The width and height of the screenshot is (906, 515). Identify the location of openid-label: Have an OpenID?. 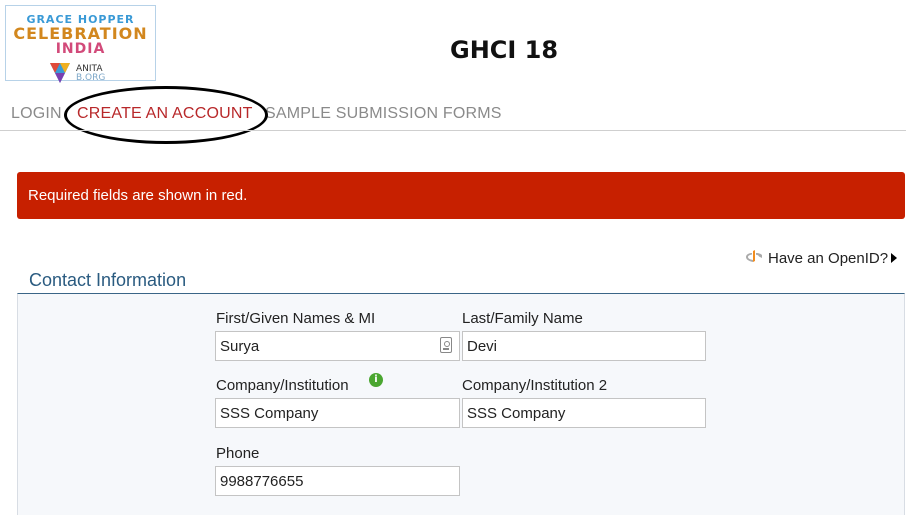
(828, 258).